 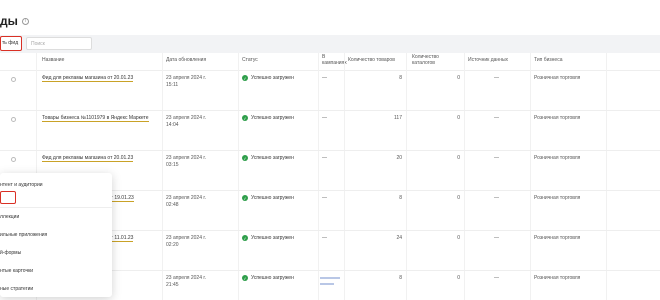 I want to click on column-header-name: Название, so click(x=53, y=60).